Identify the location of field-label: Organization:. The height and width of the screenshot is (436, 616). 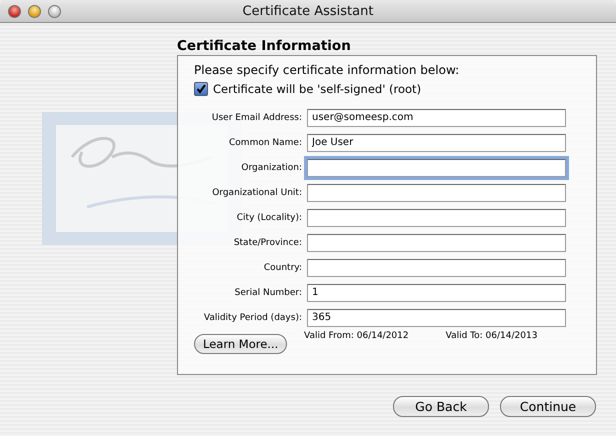
(271, 167).